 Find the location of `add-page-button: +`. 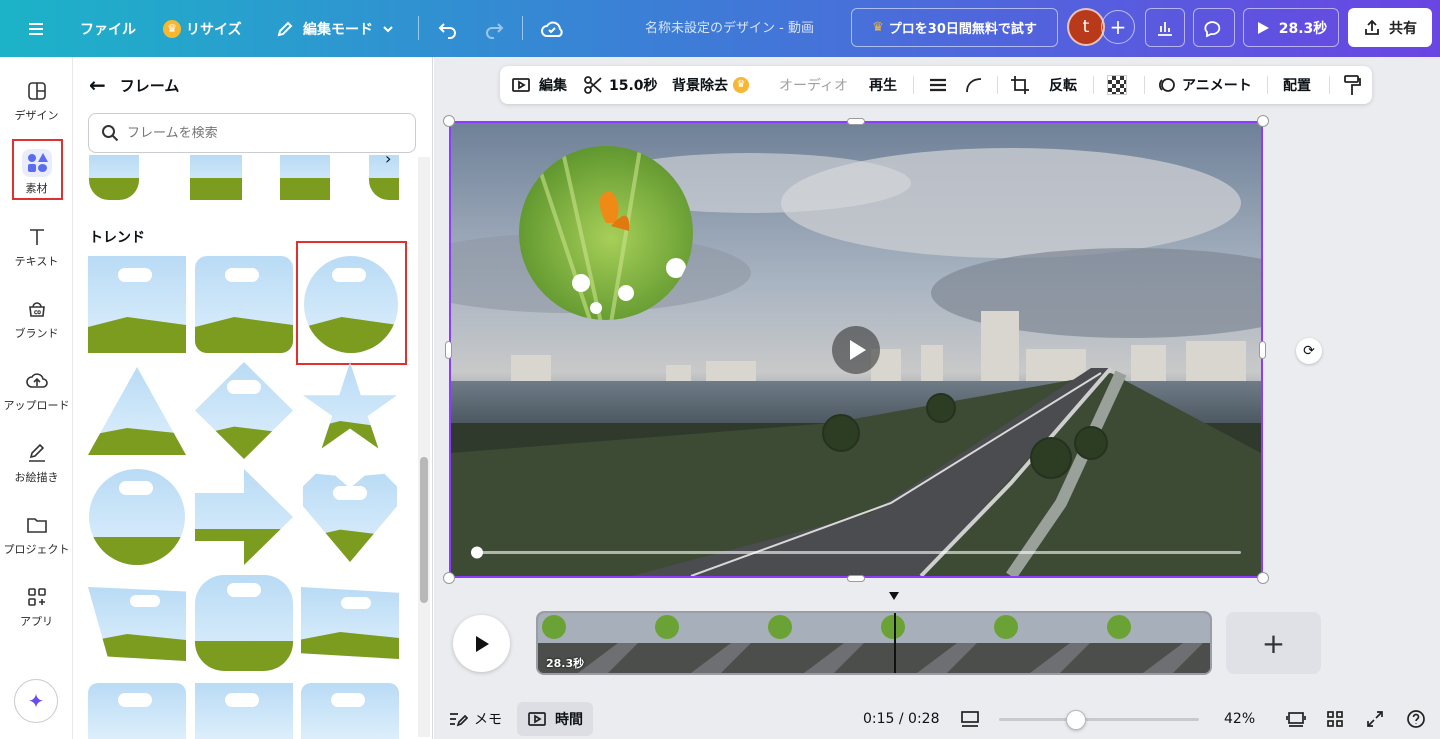

add-page-button: + is located at coordinates (1273, 643).